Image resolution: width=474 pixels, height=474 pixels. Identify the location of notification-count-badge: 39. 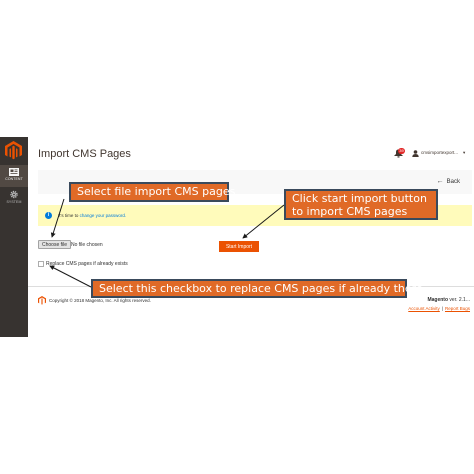
(401, 151).